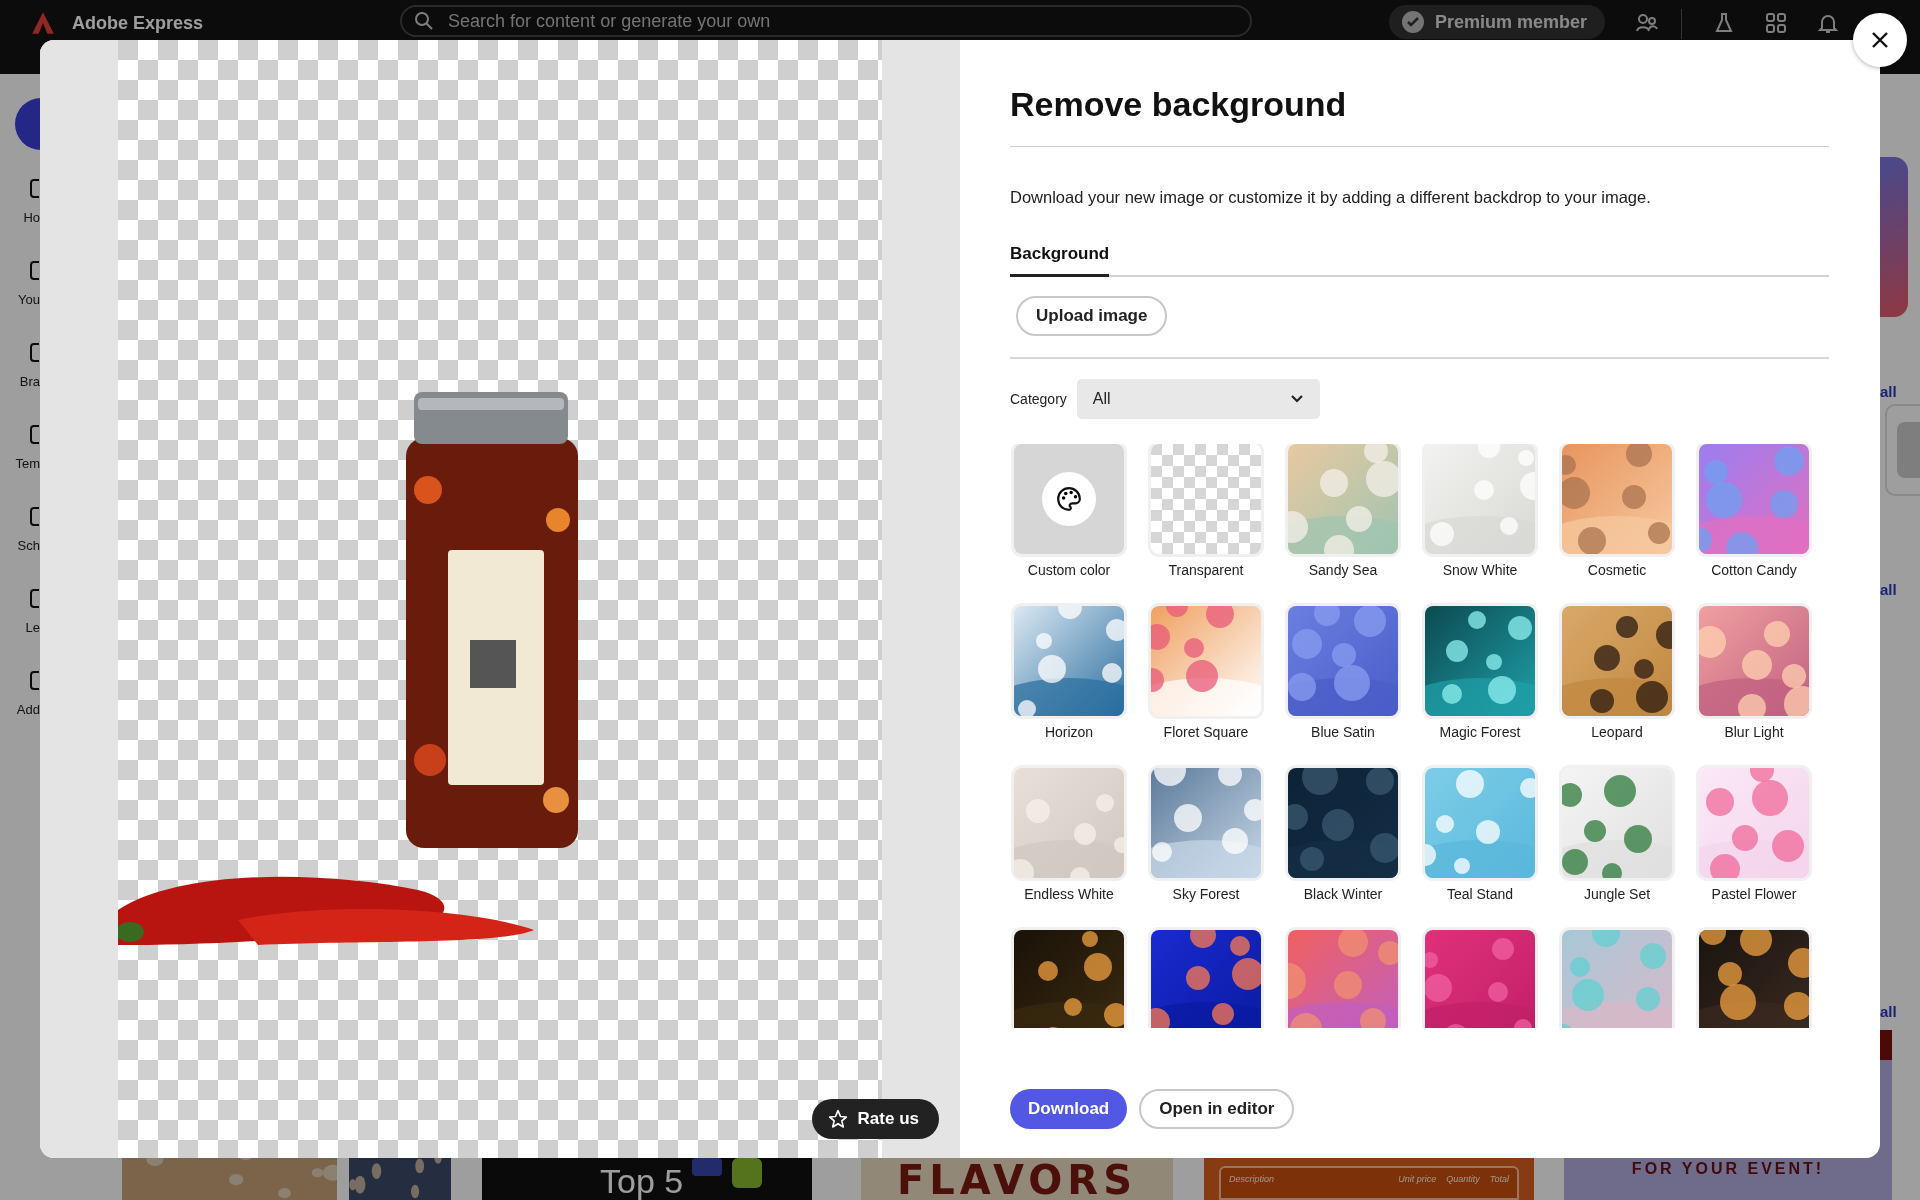 The height and width of the screenshot is (1200, 1920). Describe the element at coordinates (1069, 835) in the screenshot. I see `backdrop-option: Endless White` at that location.